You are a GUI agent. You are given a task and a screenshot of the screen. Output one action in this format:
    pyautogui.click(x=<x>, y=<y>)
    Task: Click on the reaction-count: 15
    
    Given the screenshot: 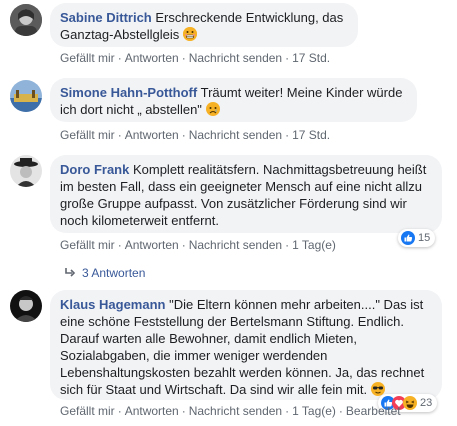 What is the action you would take?
    pyautogui.click(x=424, y=238)
    